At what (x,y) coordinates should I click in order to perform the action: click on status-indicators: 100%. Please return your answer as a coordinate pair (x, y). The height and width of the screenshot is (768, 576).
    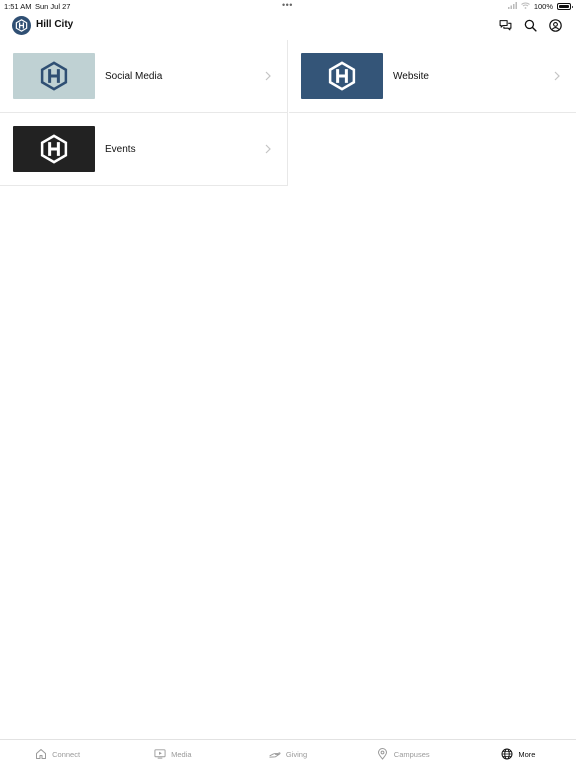
    Looking at the image, I should click on (540, 6).